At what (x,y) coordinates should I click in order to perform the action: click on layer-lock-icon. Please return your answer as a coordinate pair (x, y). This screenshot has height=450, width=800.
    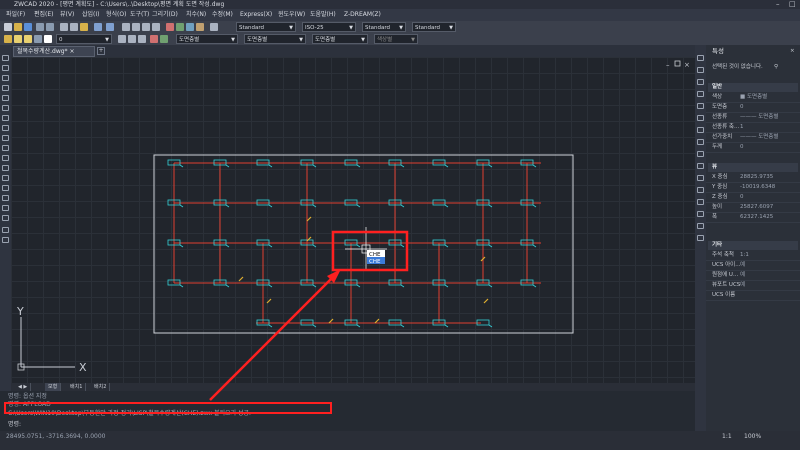
    Looking at the image, I should click on (38, 39).